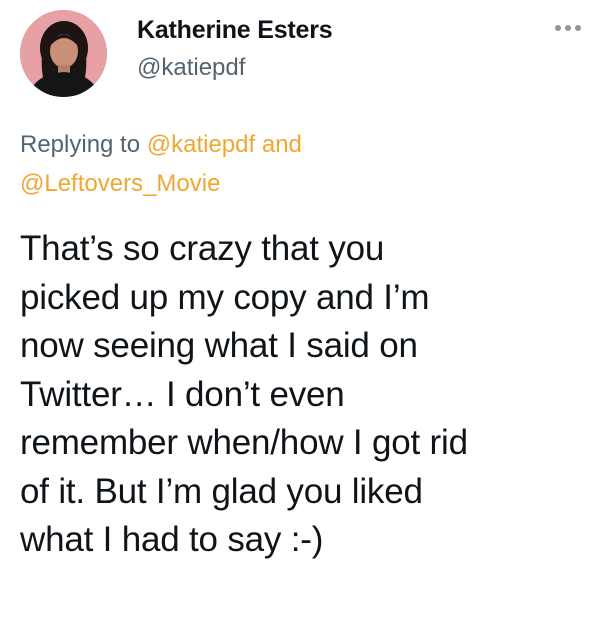  Describe the element at coordinates (235, 30) in the screenshot. I see `author-display-name: Katherine Esters` at that location.